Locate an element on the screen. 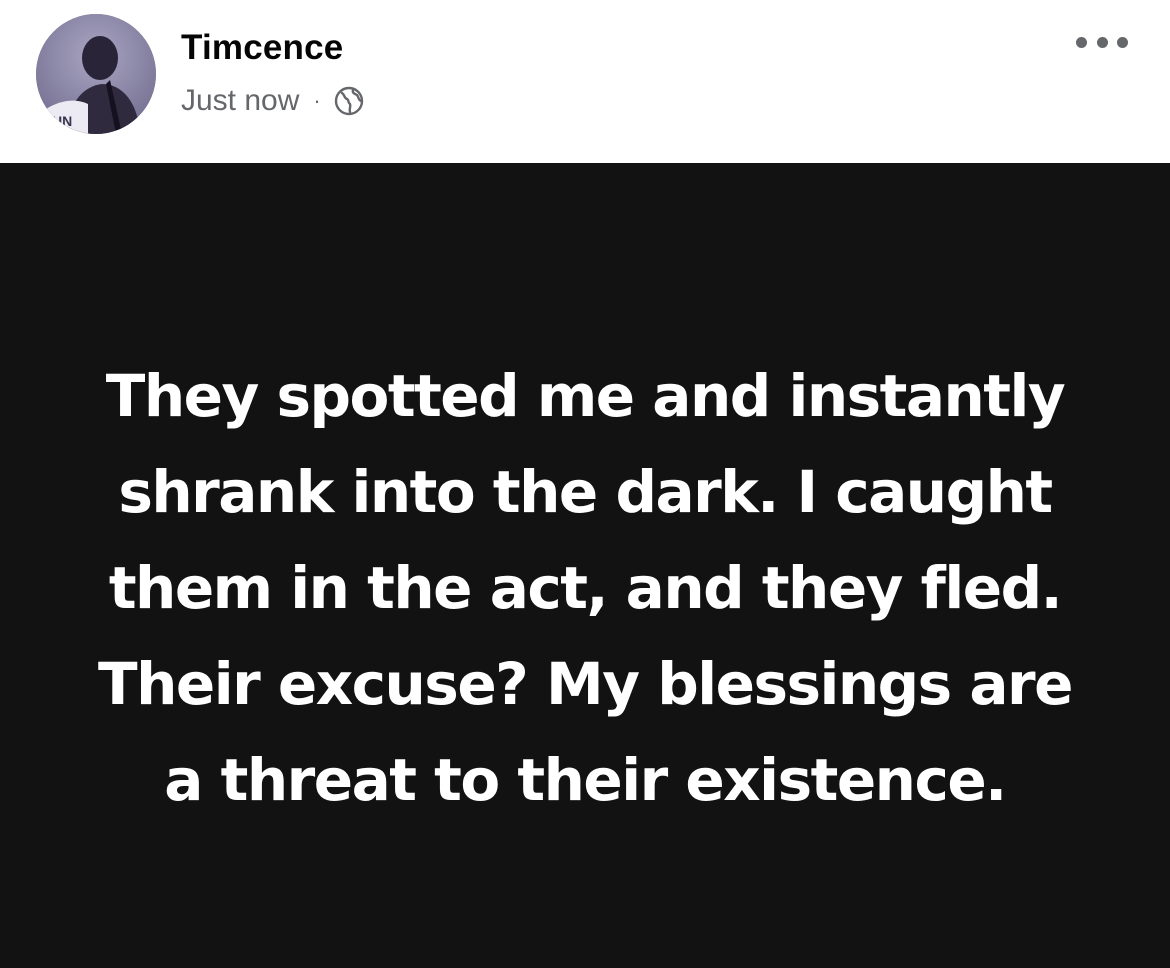  avatar-photo: UN is located at coordinates (96, 74).